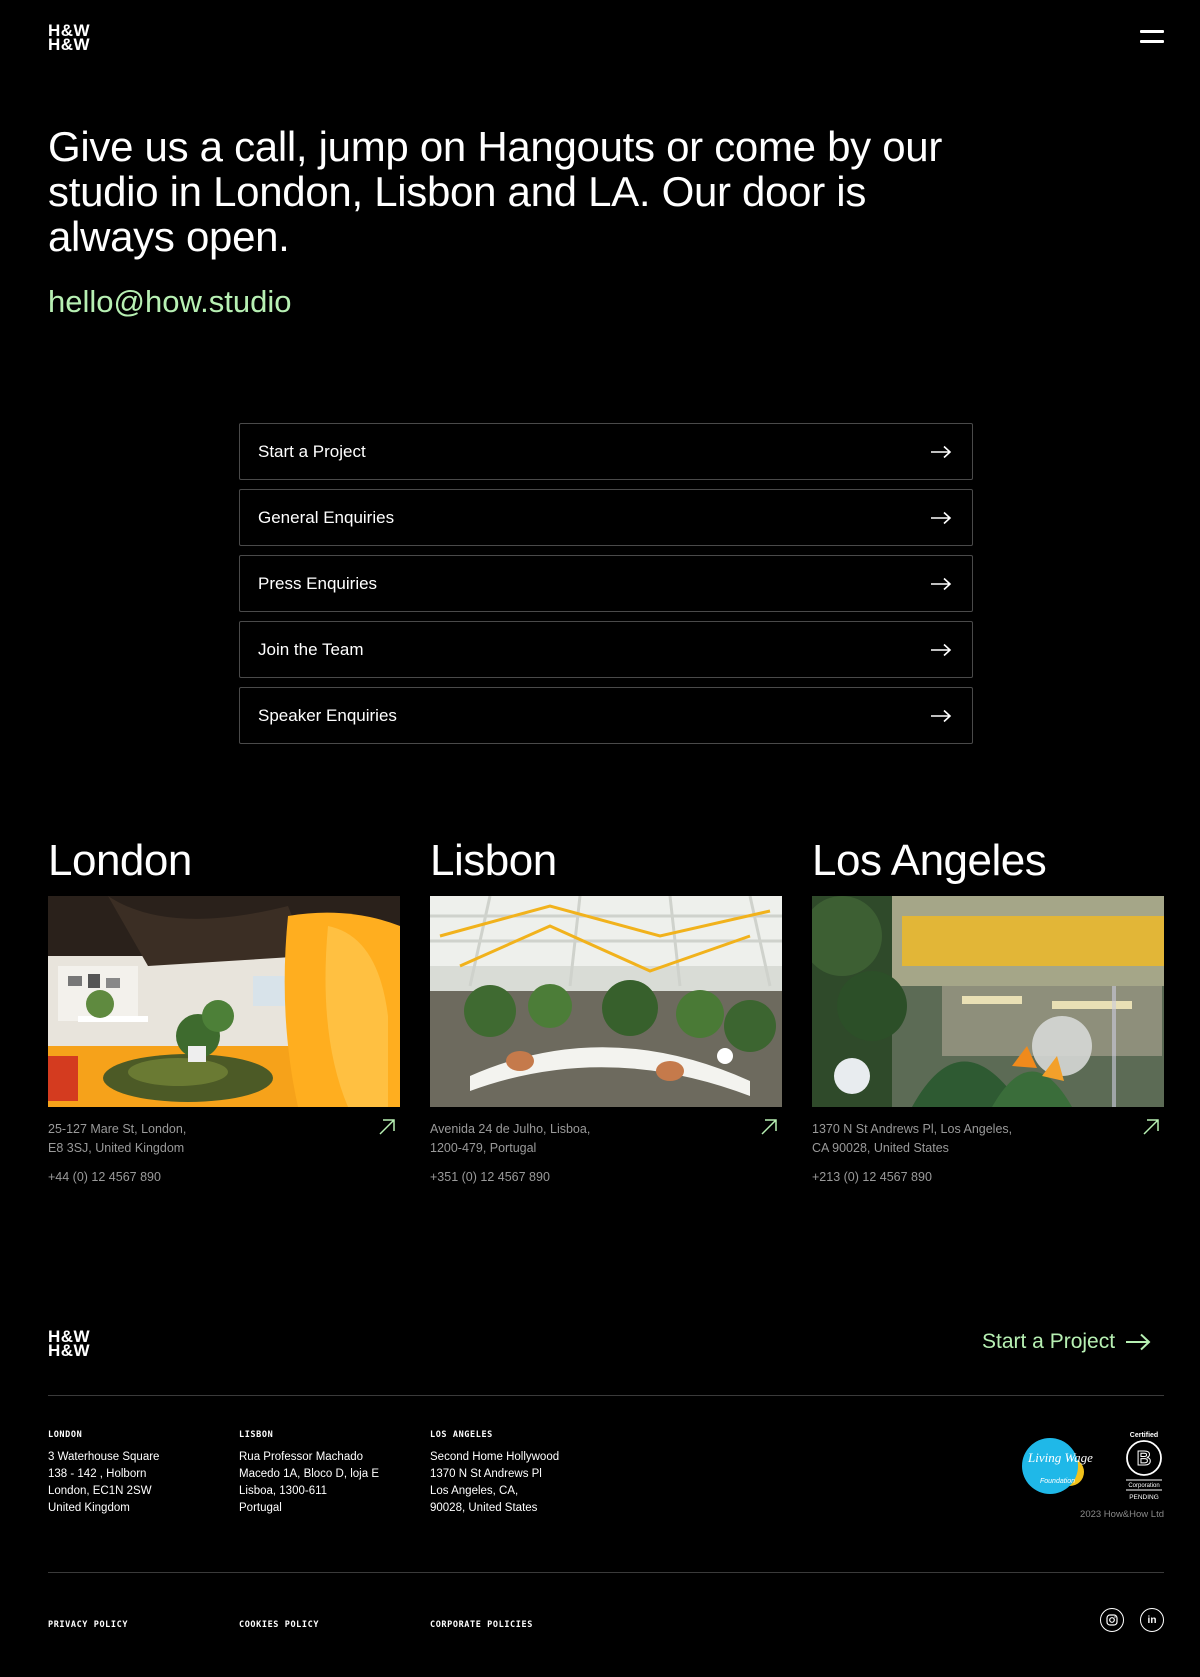 This screenshot has width=1200, height=1677. What do you see at coordinates (327, 715) in the screenshot?
I see `enquiry-label: Speaker Enquiries` at bounding box center [327, 715].